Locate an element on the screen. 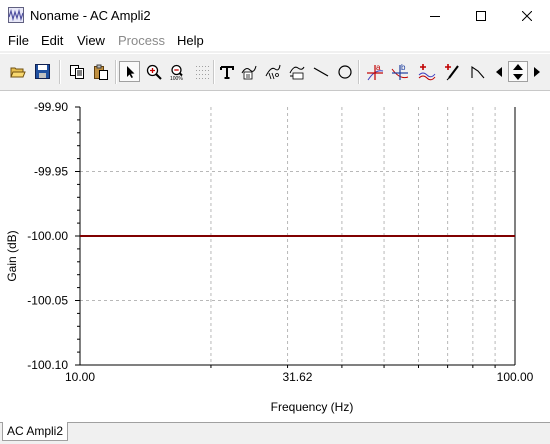  save-button is located at coordinates (42, 71).